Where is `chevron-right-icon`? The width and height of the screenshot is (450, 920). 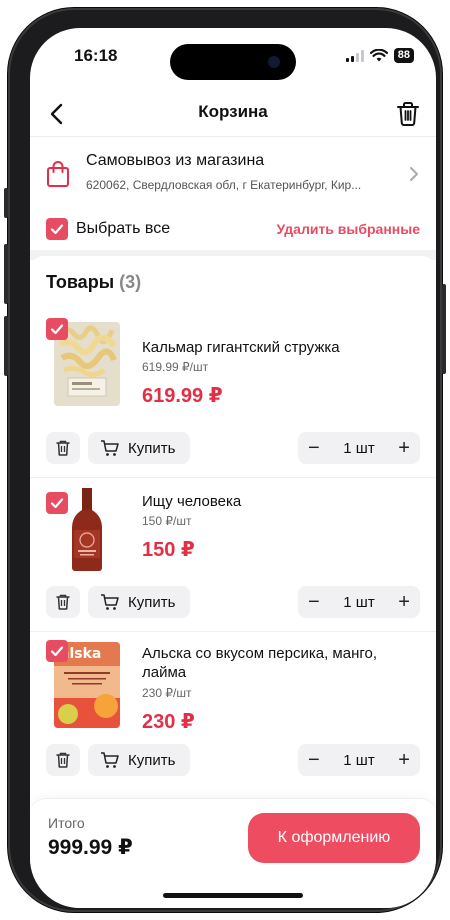
chevron-right-icon is located at coordinates (414, 174).